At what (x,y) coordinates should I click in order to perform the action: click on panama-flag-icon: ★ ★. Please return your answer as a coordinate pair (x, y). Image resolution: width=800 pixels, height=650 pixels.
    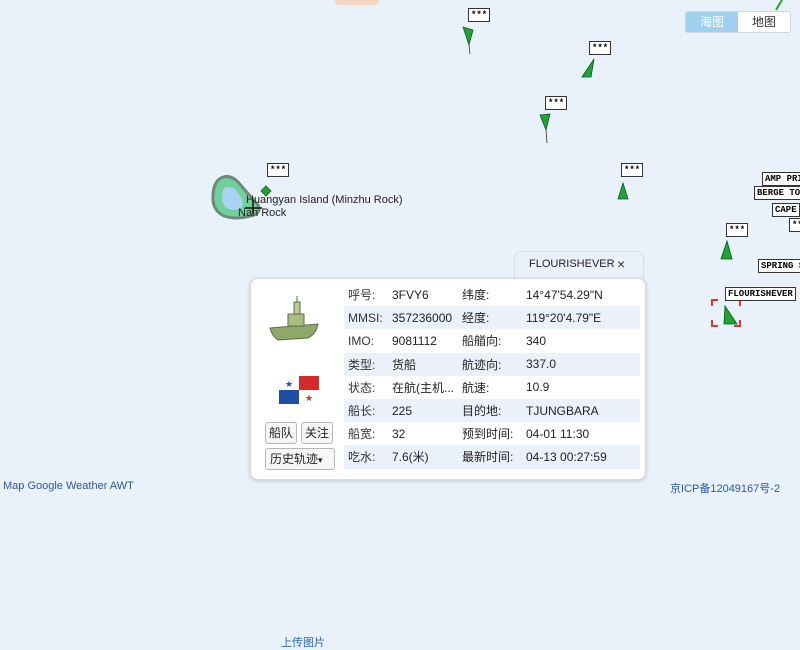
    Looking at the image, I should click on (299, 390).